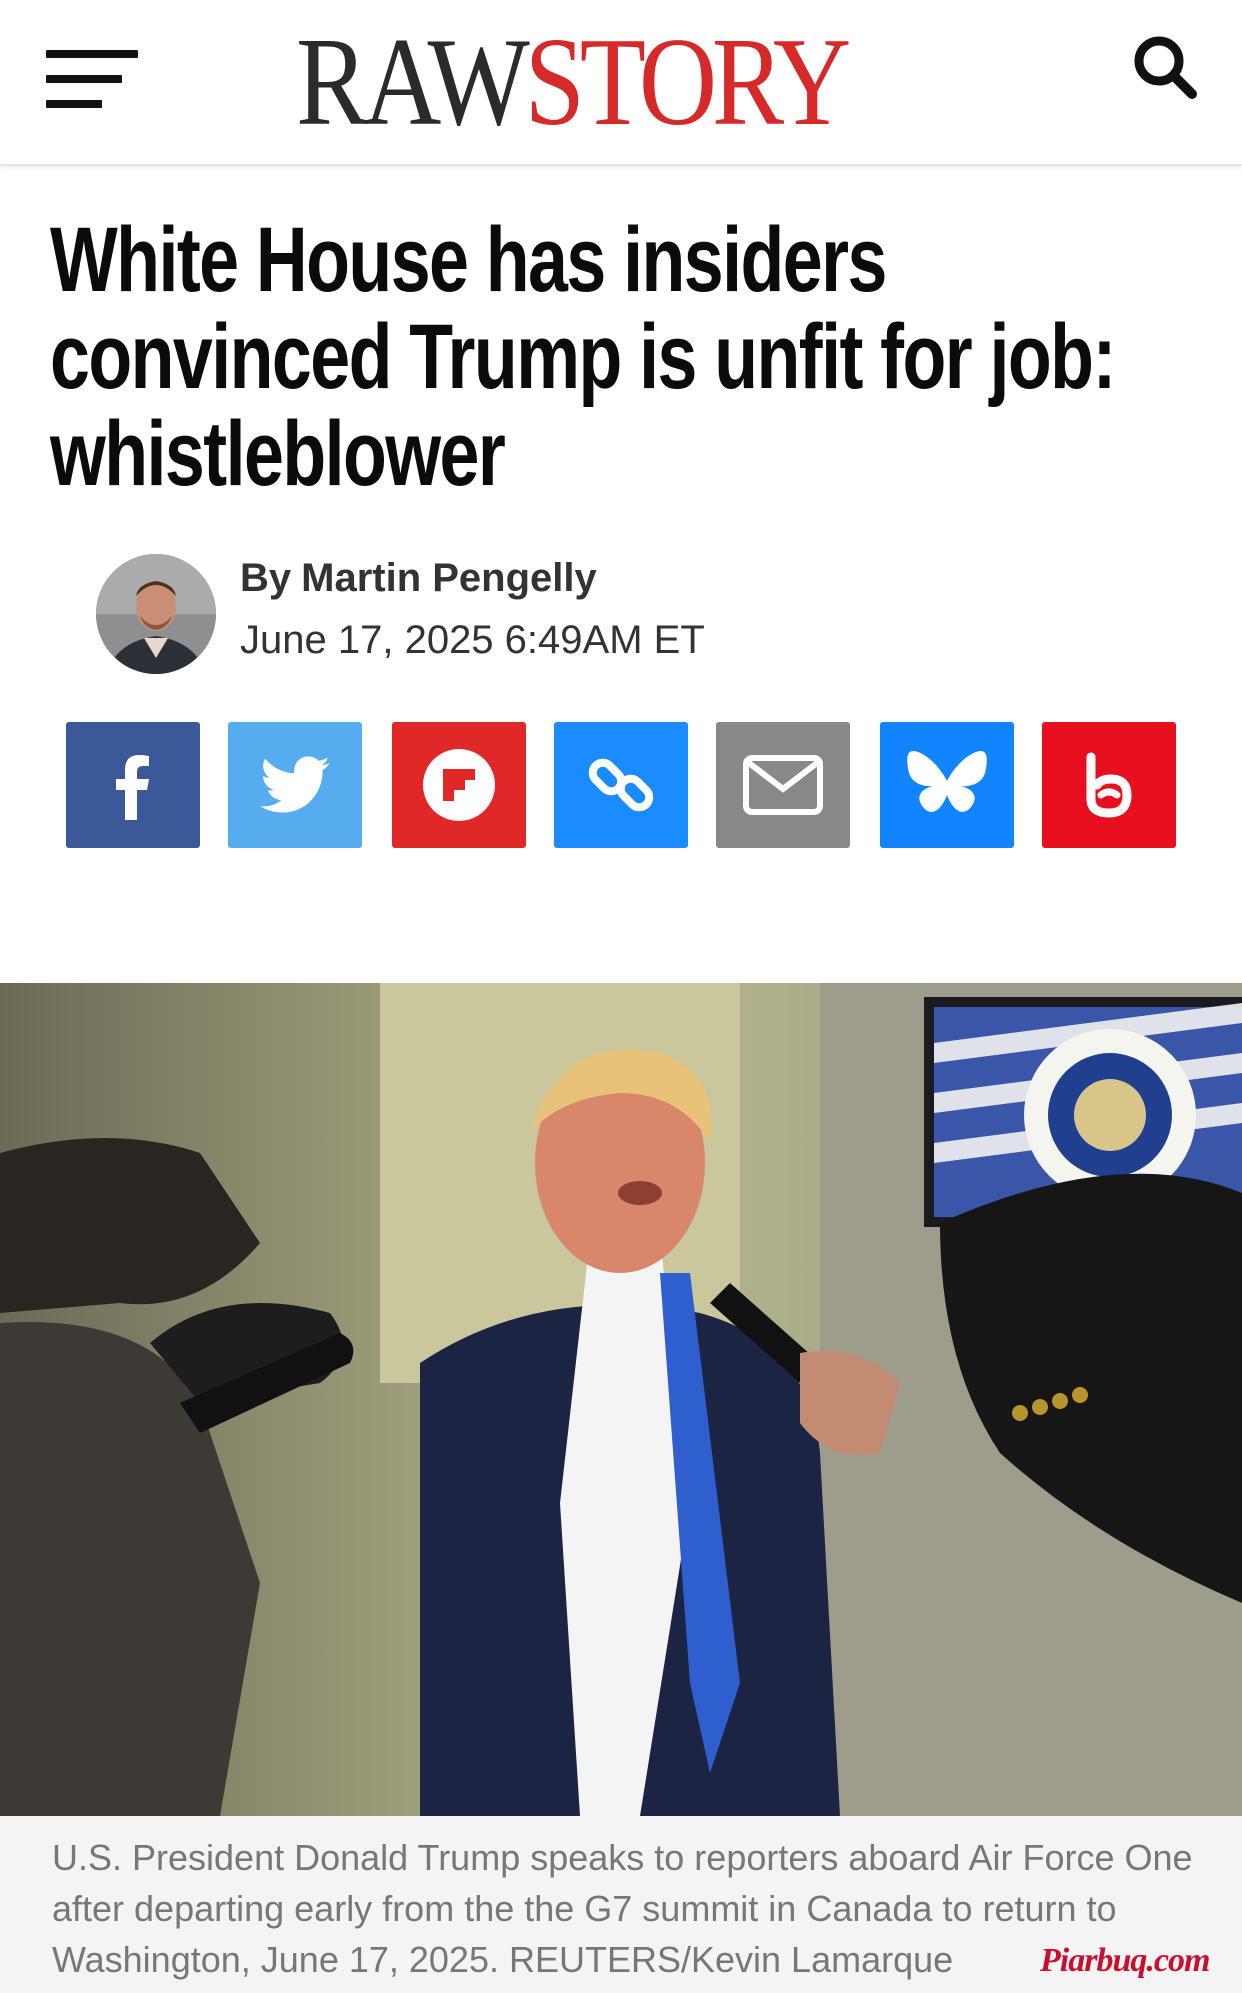 Image resolution: width=1242 pixels, height=1993 pixels. I want to click on search-icon, so click(1165, 67).